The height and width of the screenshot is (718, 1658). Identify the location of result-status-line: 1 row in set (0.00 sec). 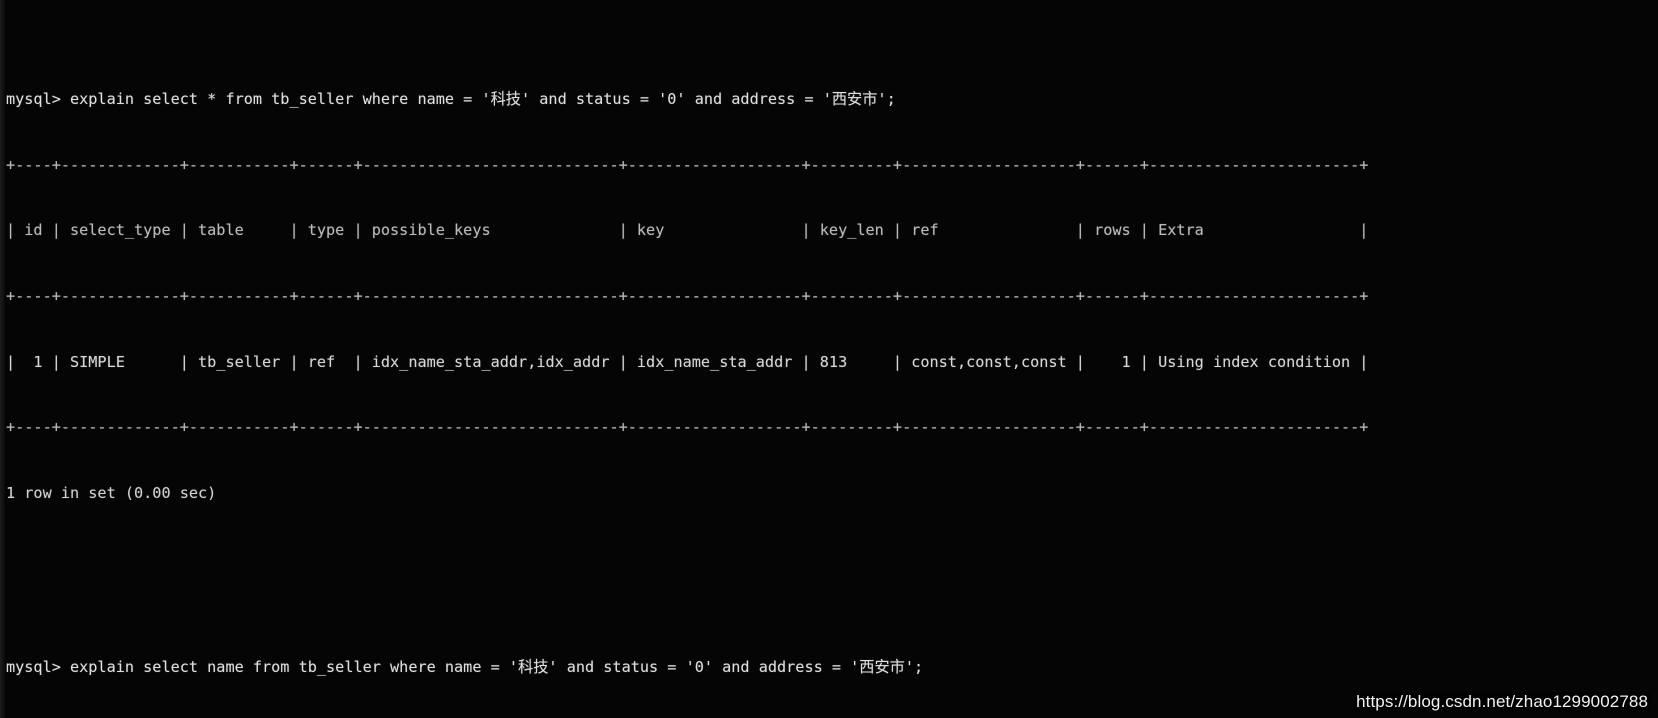
(111, 492).